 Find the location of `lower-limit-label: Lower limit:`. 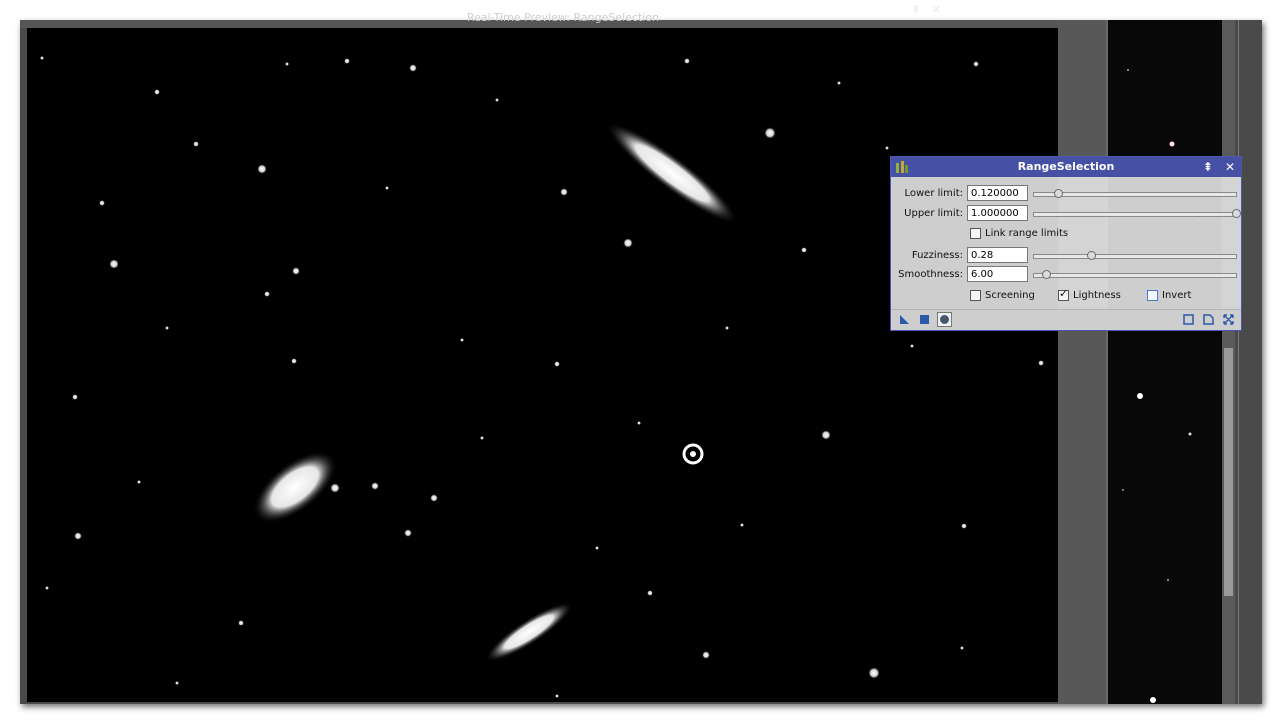

lower-limit-label: Lower limit: is located at coordinates (933, 193).